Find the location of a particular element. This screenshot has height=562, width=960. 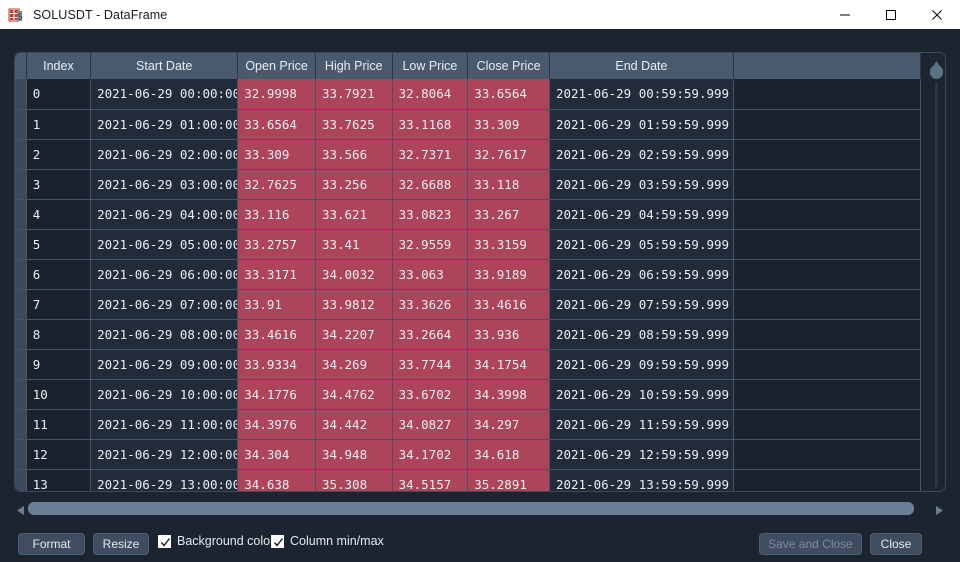

cell-low-price: 33.3626 is located at coordinates (430, 304).